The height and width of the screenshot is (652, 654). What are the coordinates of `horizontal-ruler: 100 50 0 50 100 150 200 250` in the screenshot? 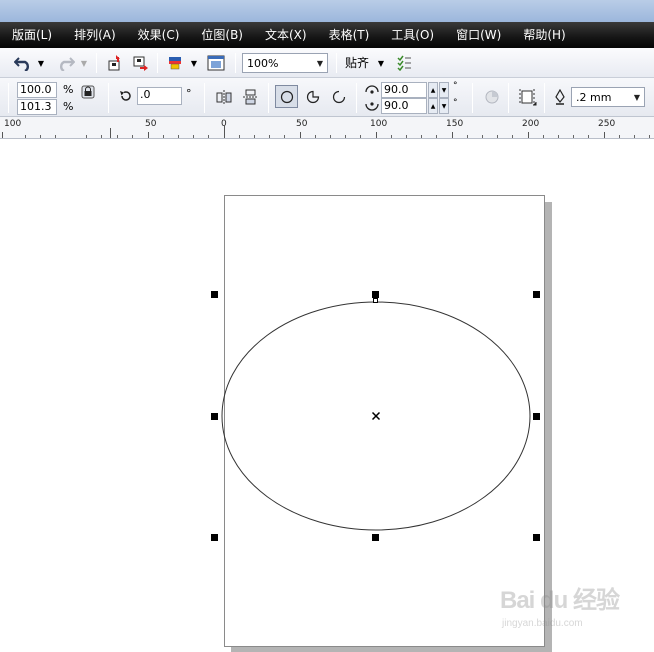 It's located at (327, 128).